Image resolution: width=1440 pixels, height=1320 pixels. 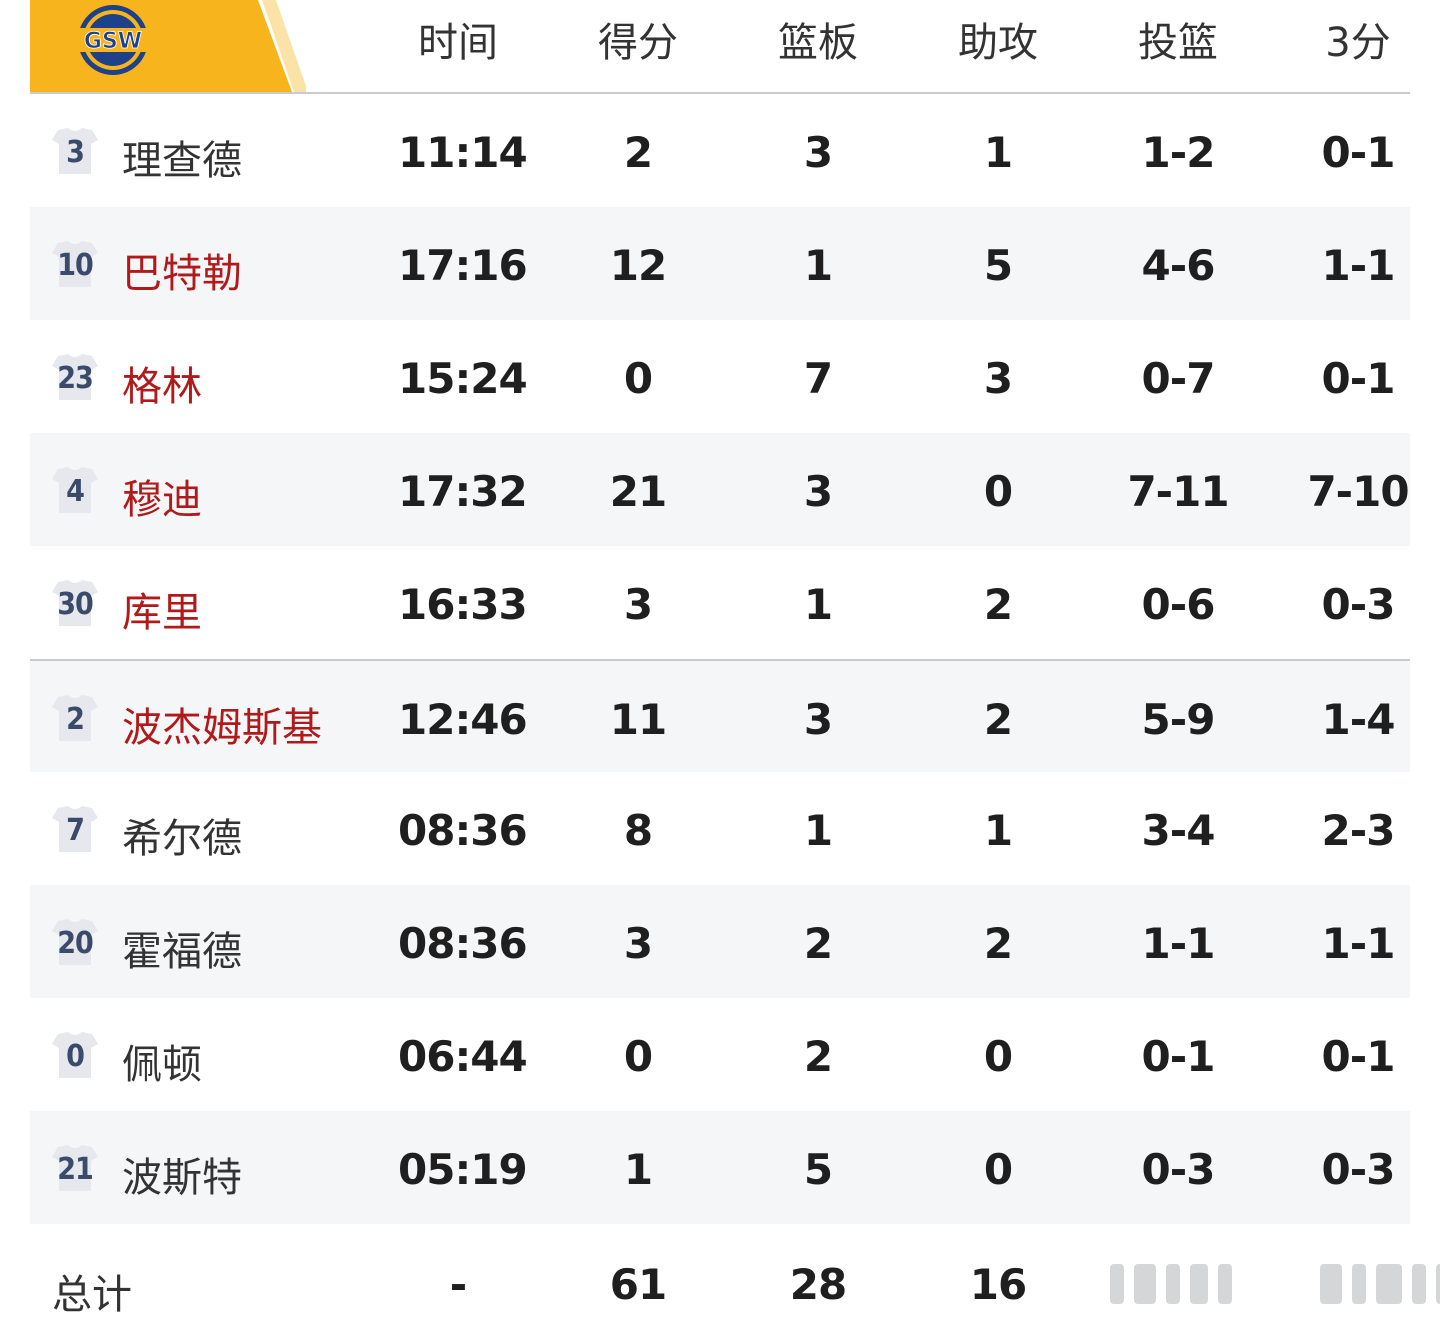 What do you see at coordinates (720, 1054) in the screenshot?
I see `table-row: 0 佩顿 06:44 0 2 0 0-1 0-1` at bounding box center [720, 1054].